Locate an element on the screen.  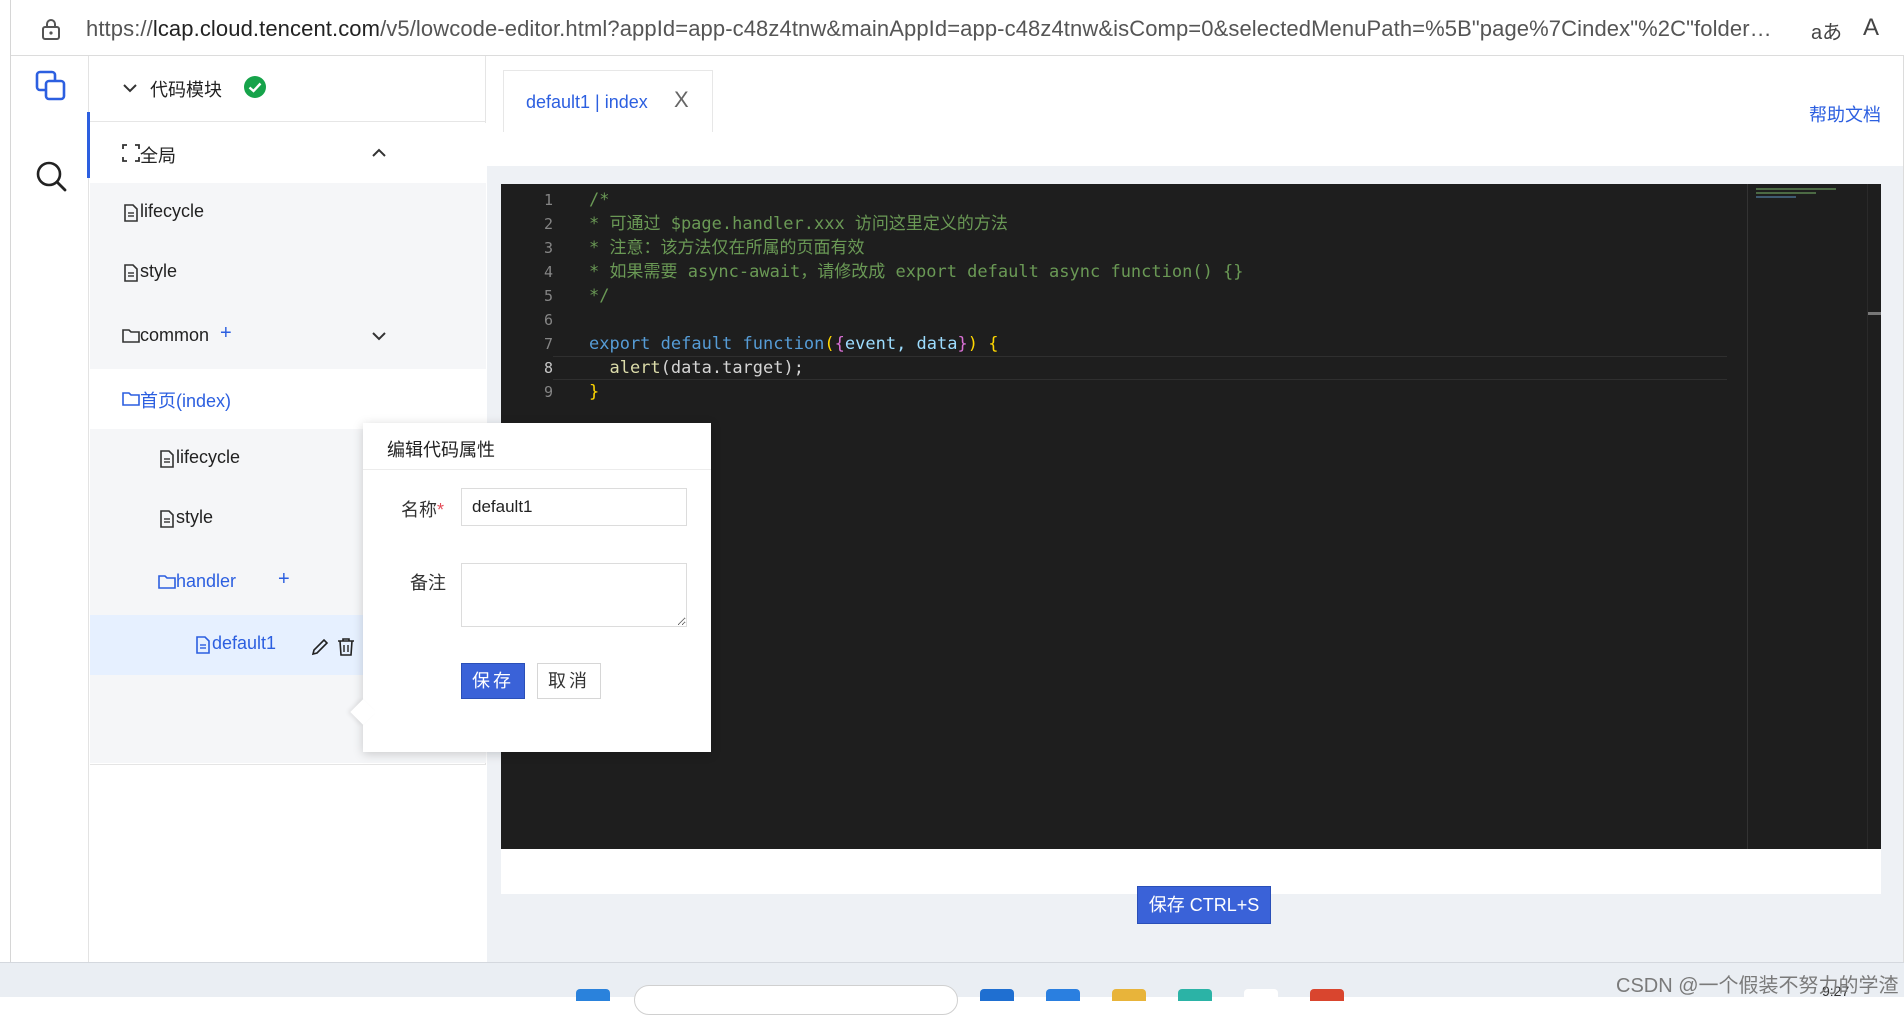
delete-trash-icon is located at coordinates (346, 647).